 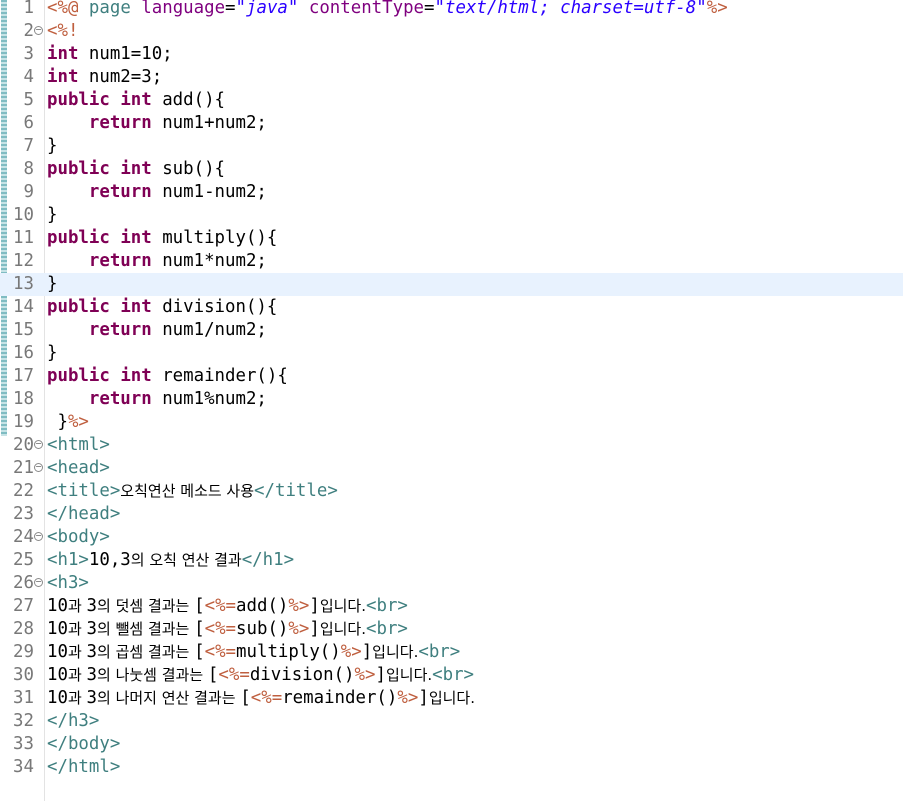 I want to click on code-token: <h1>, so click(x=68, y=560).